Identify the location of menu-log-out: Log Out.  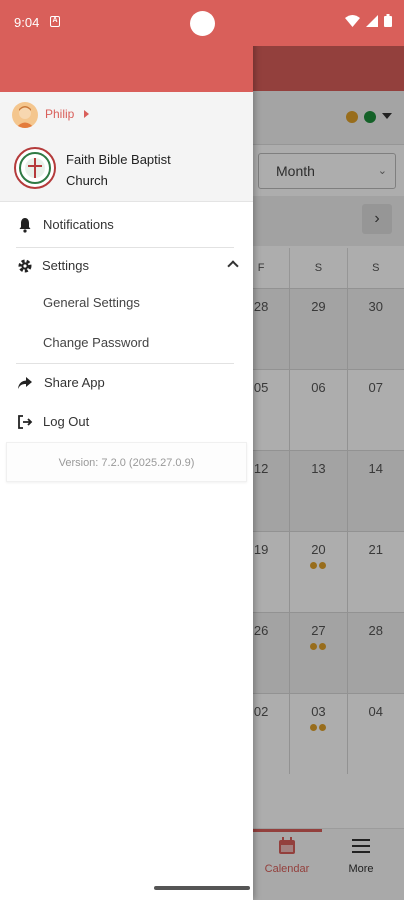
(126, 422).